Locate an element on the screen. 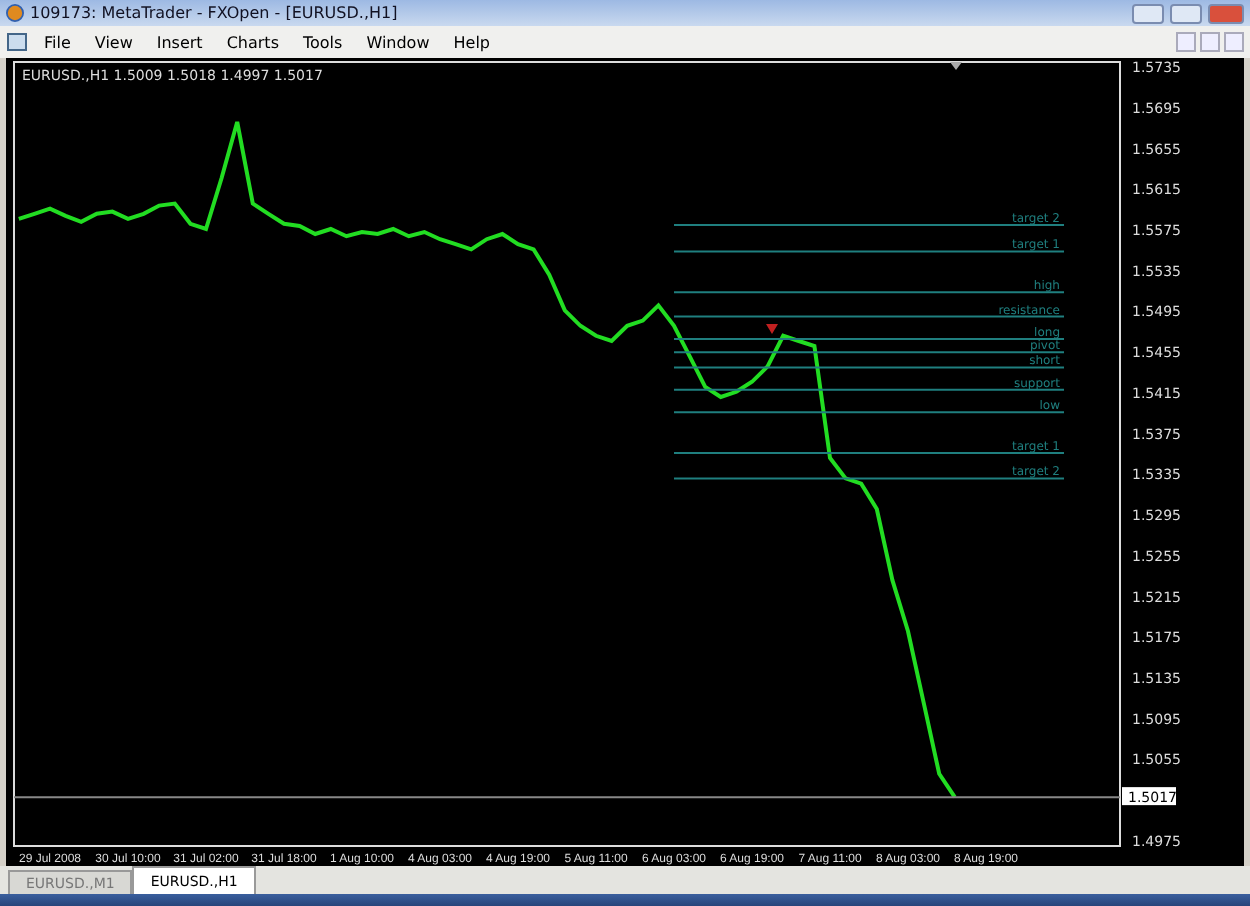 Image resolution: width=1250 pixels, height=906 pixels. arrow-icon is located at coordinates (772, 329).